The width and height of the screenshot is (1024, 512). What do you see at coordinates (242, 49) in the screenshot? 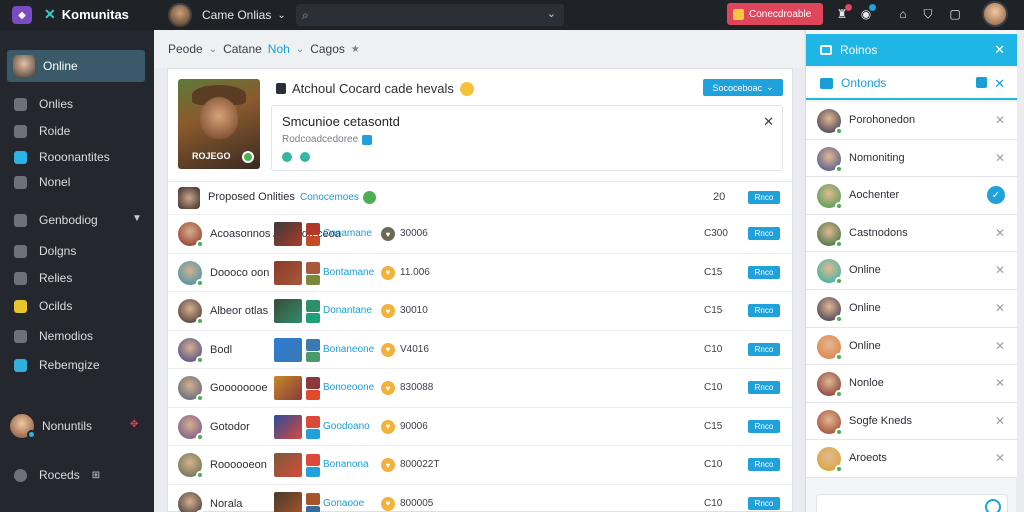
I see `breadcrumb-item: Catane` at bounding box center [242, 49].